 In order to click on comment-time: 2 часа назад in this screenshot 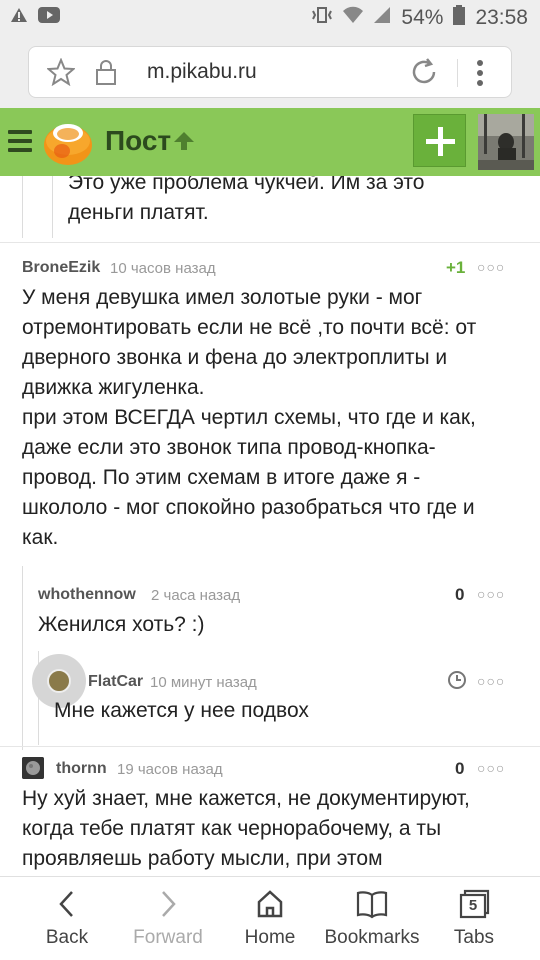, I will do `click(196, 595)`.